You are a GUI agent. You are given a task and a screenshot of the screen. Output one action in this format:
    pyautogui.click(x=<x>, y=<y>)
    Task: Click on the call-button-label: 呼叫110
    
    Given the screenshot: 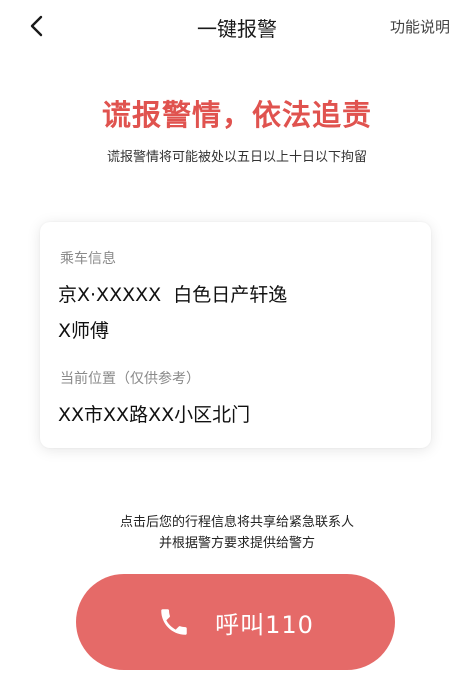 What is the action you would take?
    pyautogui.click(x=264, y=624)
    